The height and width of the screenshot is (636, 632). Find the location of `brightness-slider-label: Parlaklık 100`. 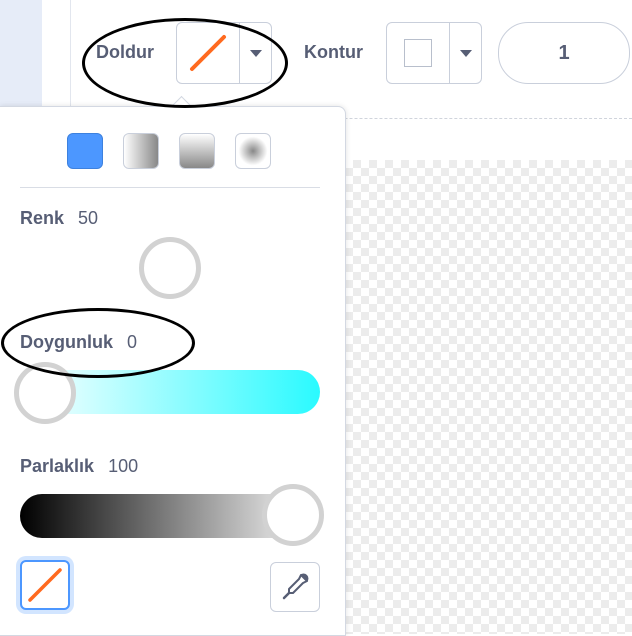

brightness-slider-label: Parlaklık 100 is located at coordinates (79, 466).